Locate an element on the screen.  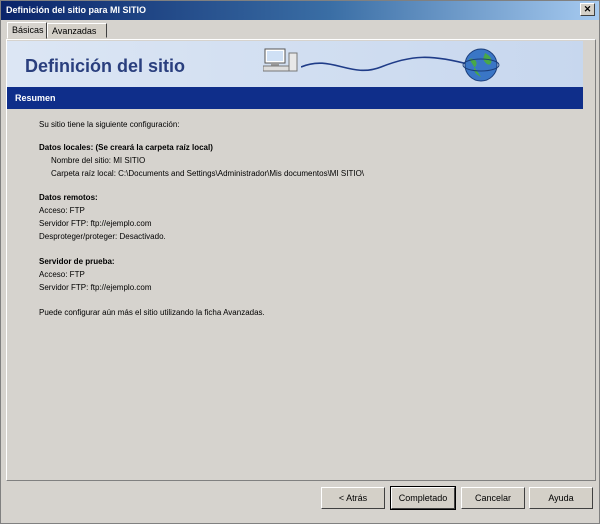
remote-checkout: Desproteger/proteger: Desactivado. is located at coordinates (102, 236).